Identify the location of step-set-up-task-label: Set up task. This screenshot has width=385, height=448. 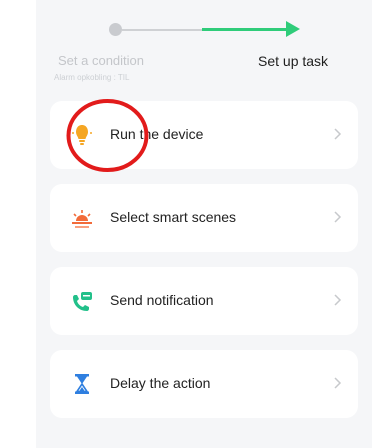
(293, 61).